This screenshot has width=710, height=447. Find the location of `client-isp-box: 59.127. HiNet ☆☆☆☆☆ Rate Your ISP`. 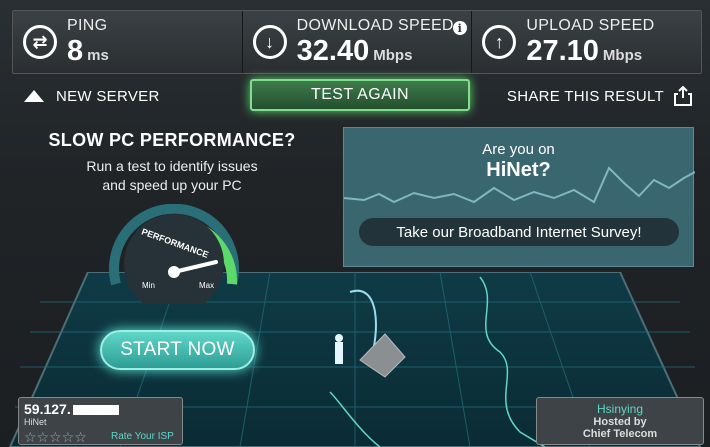

client-isp-box: 59.127. HiNet ☆☆☆☆☆ Rate Your ISP is located at coordinates (100, 421).